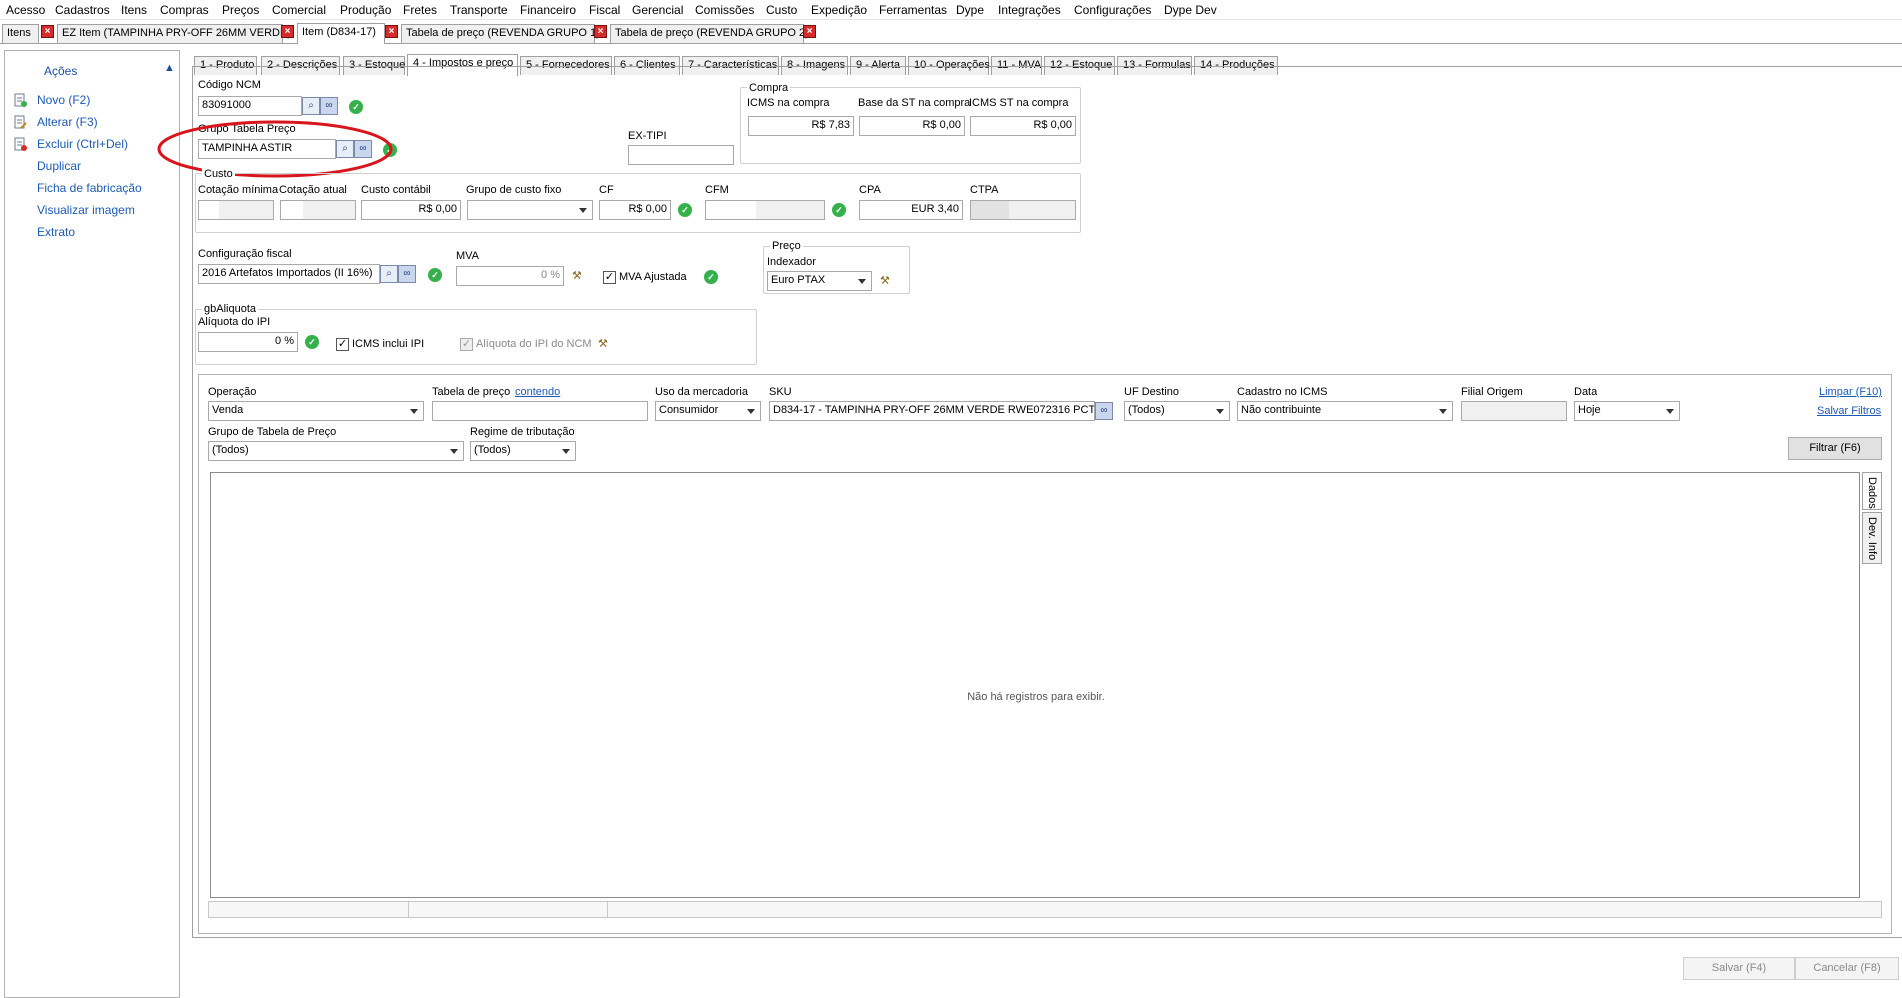 The height and width of the screenshot is (998, 1902). What do you see at coordinates (724, 10) in the screenshot?
I see `menu-comissoes: Comissões` at bounding box center [724, 10].